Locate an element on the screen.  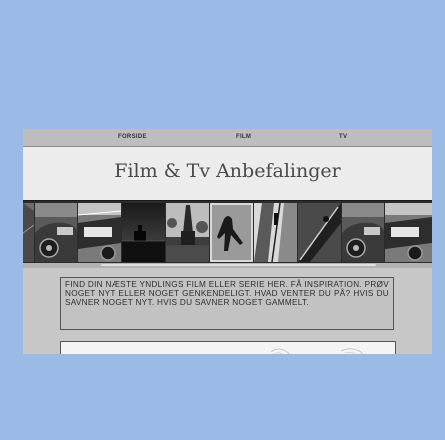
gallery-scrollbar-thumb is located at coordinates (238, 265).